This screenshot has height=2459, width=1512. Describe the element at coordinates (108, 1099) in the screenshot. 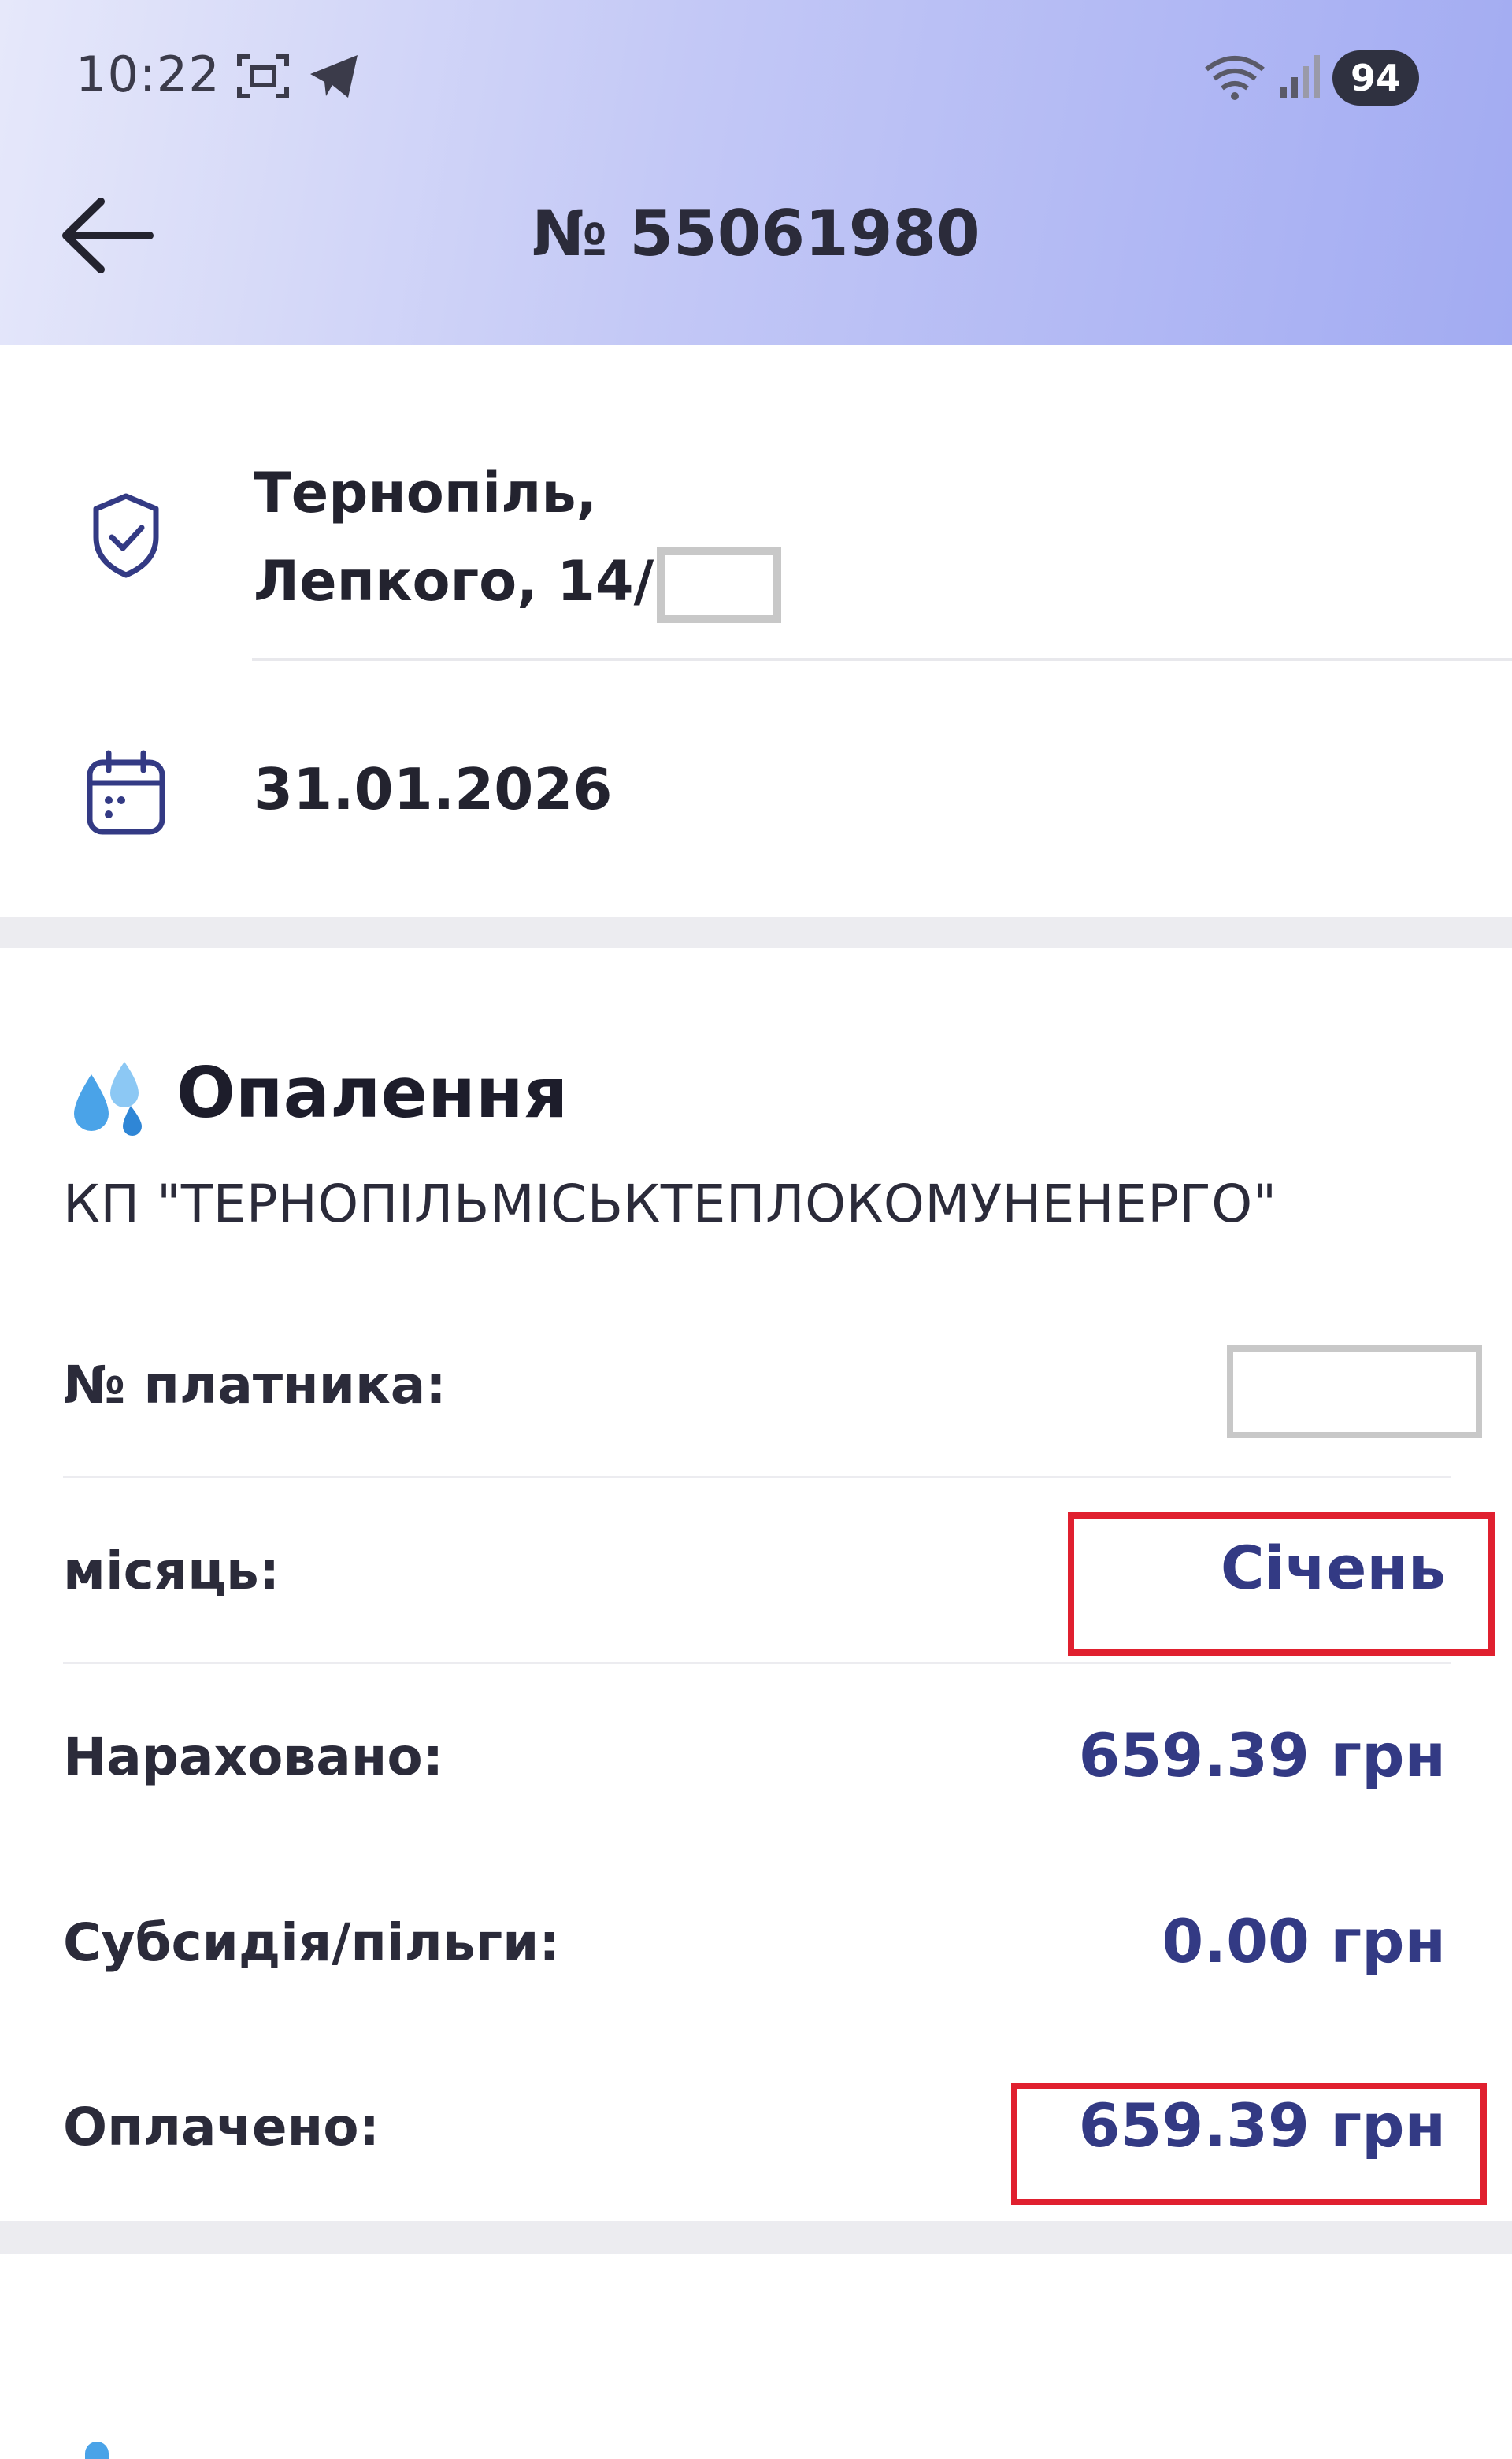

I see `water-drops-icon` at that location.